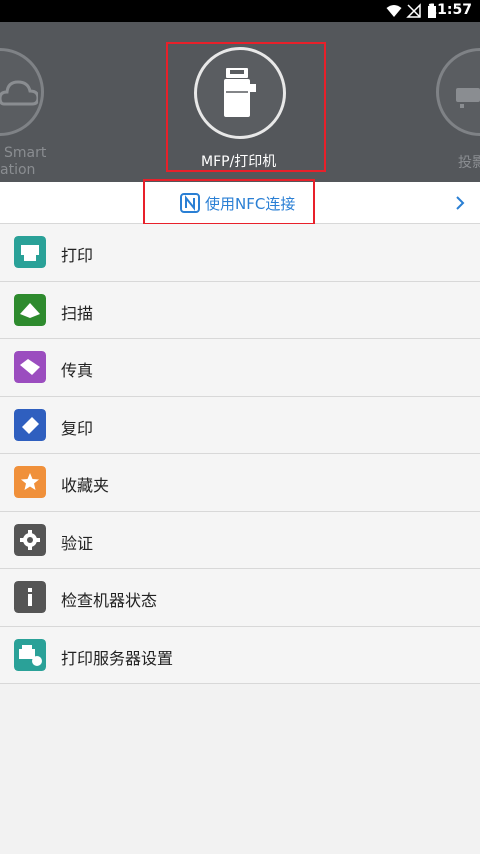 The height and width of the screenshot is (854, 480). What do you see at coordinates (240, 540) in the screenshot?
I see `menu-item-authentication: 验证` at bounding box center [240, 540].